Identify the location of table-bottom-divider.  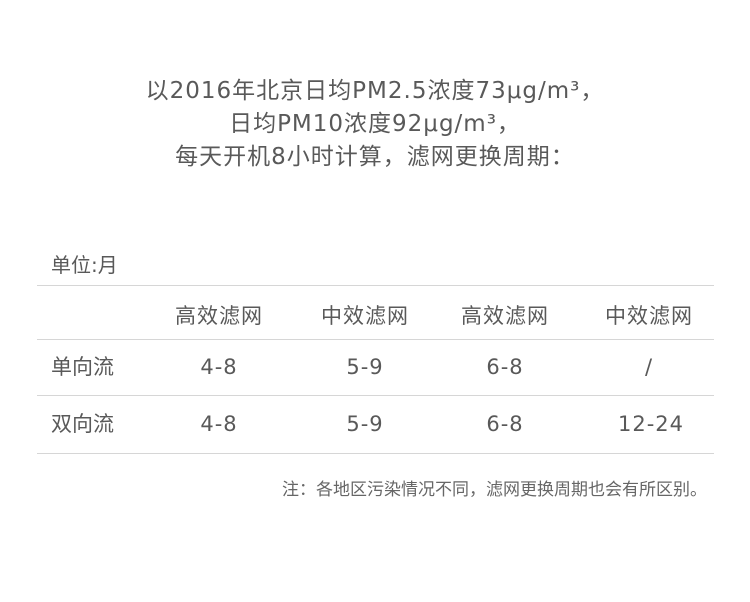
(375, 453).